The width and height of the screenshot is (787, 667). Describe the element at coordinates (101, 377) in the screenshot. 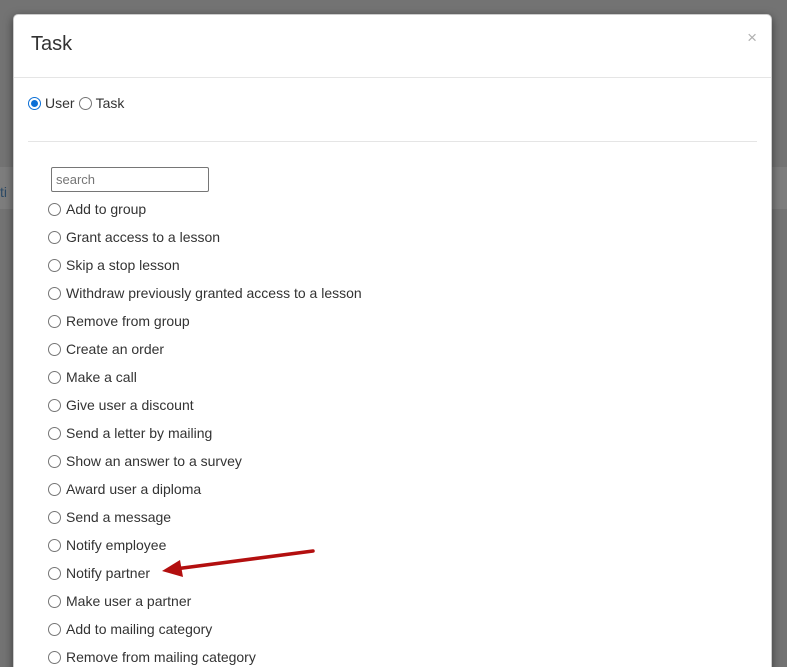

I see `action-label: Make a call` at that location.